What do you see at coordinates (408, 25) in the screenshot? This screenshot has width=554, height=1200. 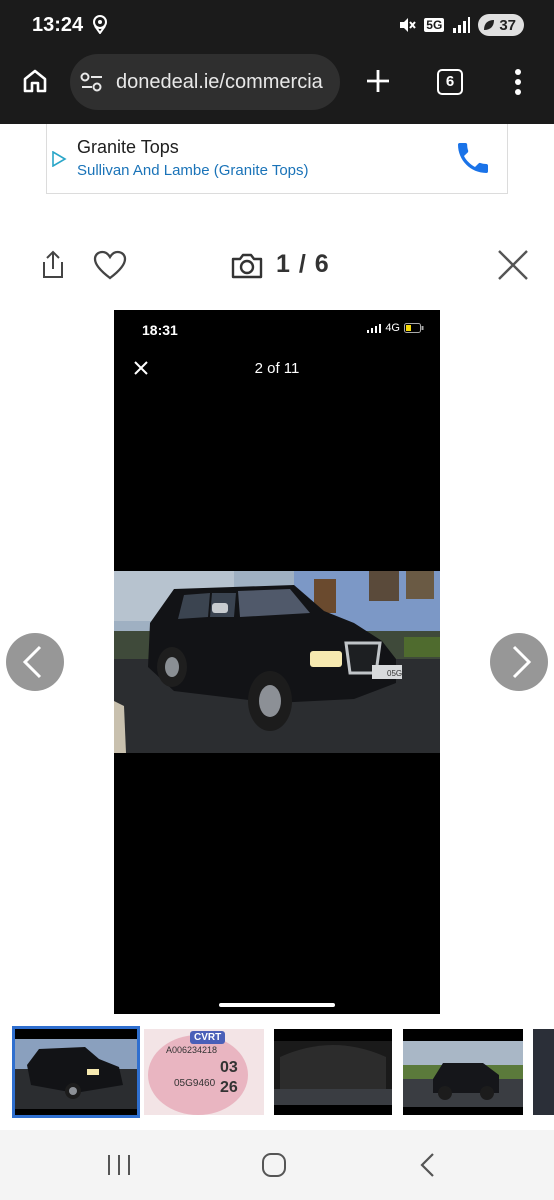 I see `mute-icon` at bounding box center [408, 25].